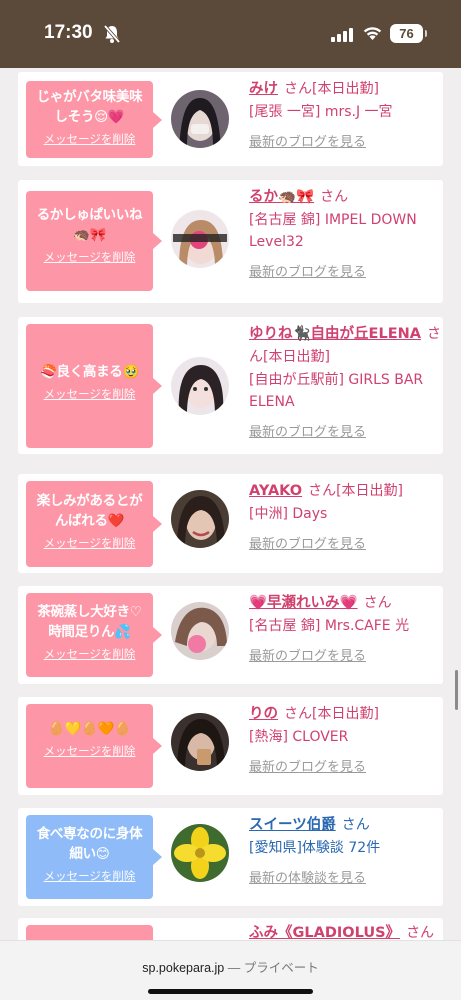  Describe the element at coordinates (336, 391) in the screenshot. I see `shop-info: [自由が丘駅前] GIRLS BAR ELENA` at that location.